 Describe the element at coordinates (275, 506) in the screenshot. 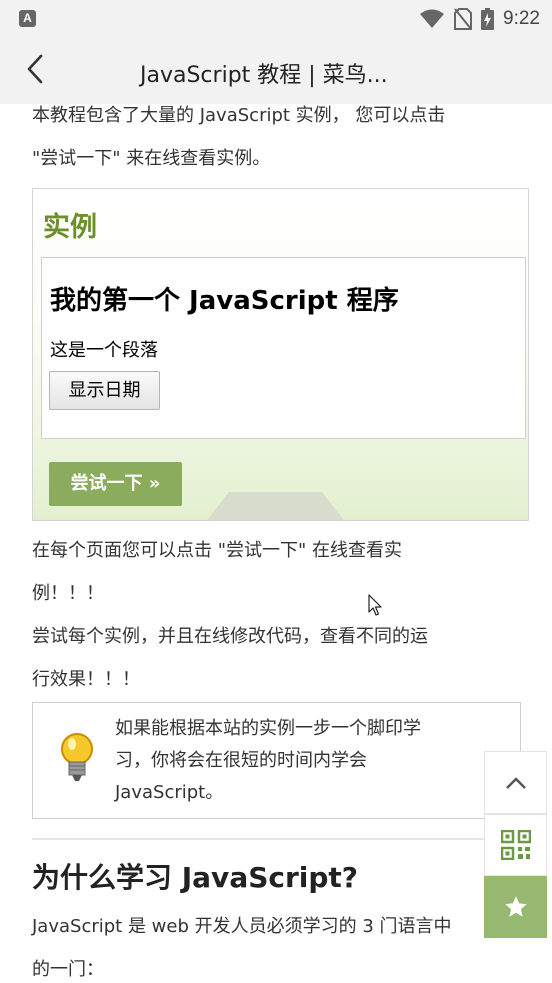

I see `decoration-shape` at that location.